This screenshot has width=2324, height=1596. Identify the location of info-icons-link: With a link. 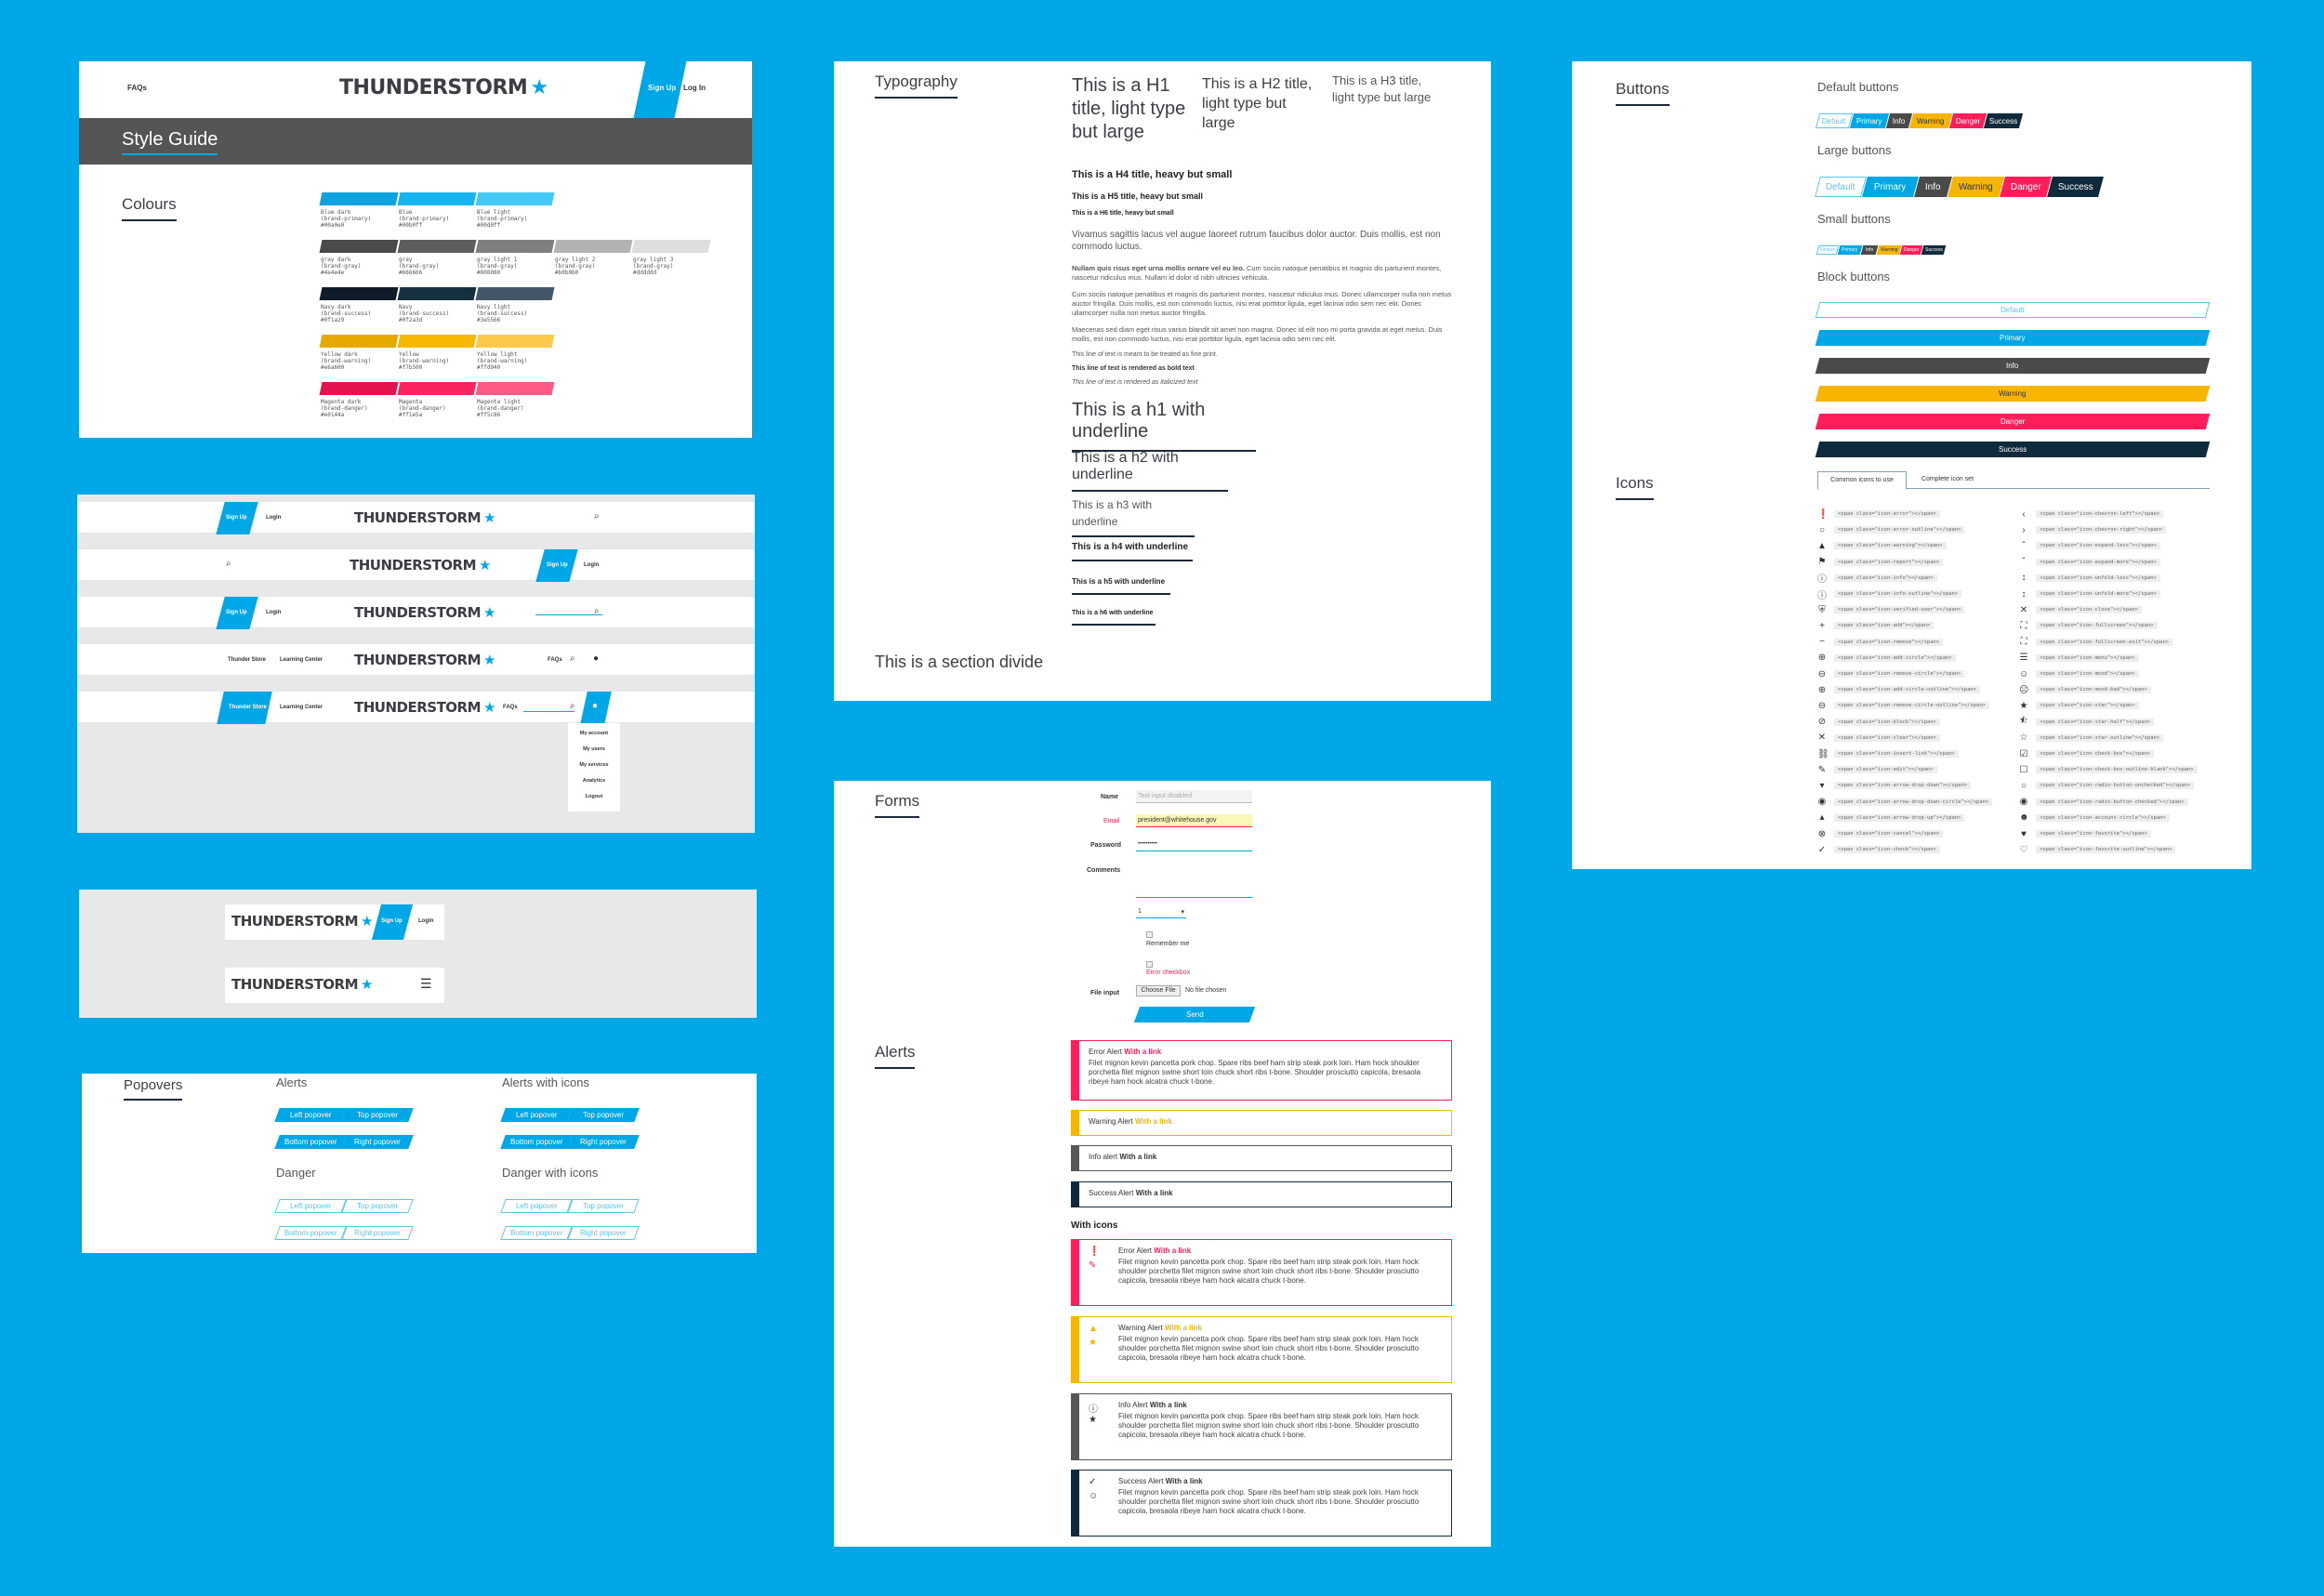
(1168, 1405).